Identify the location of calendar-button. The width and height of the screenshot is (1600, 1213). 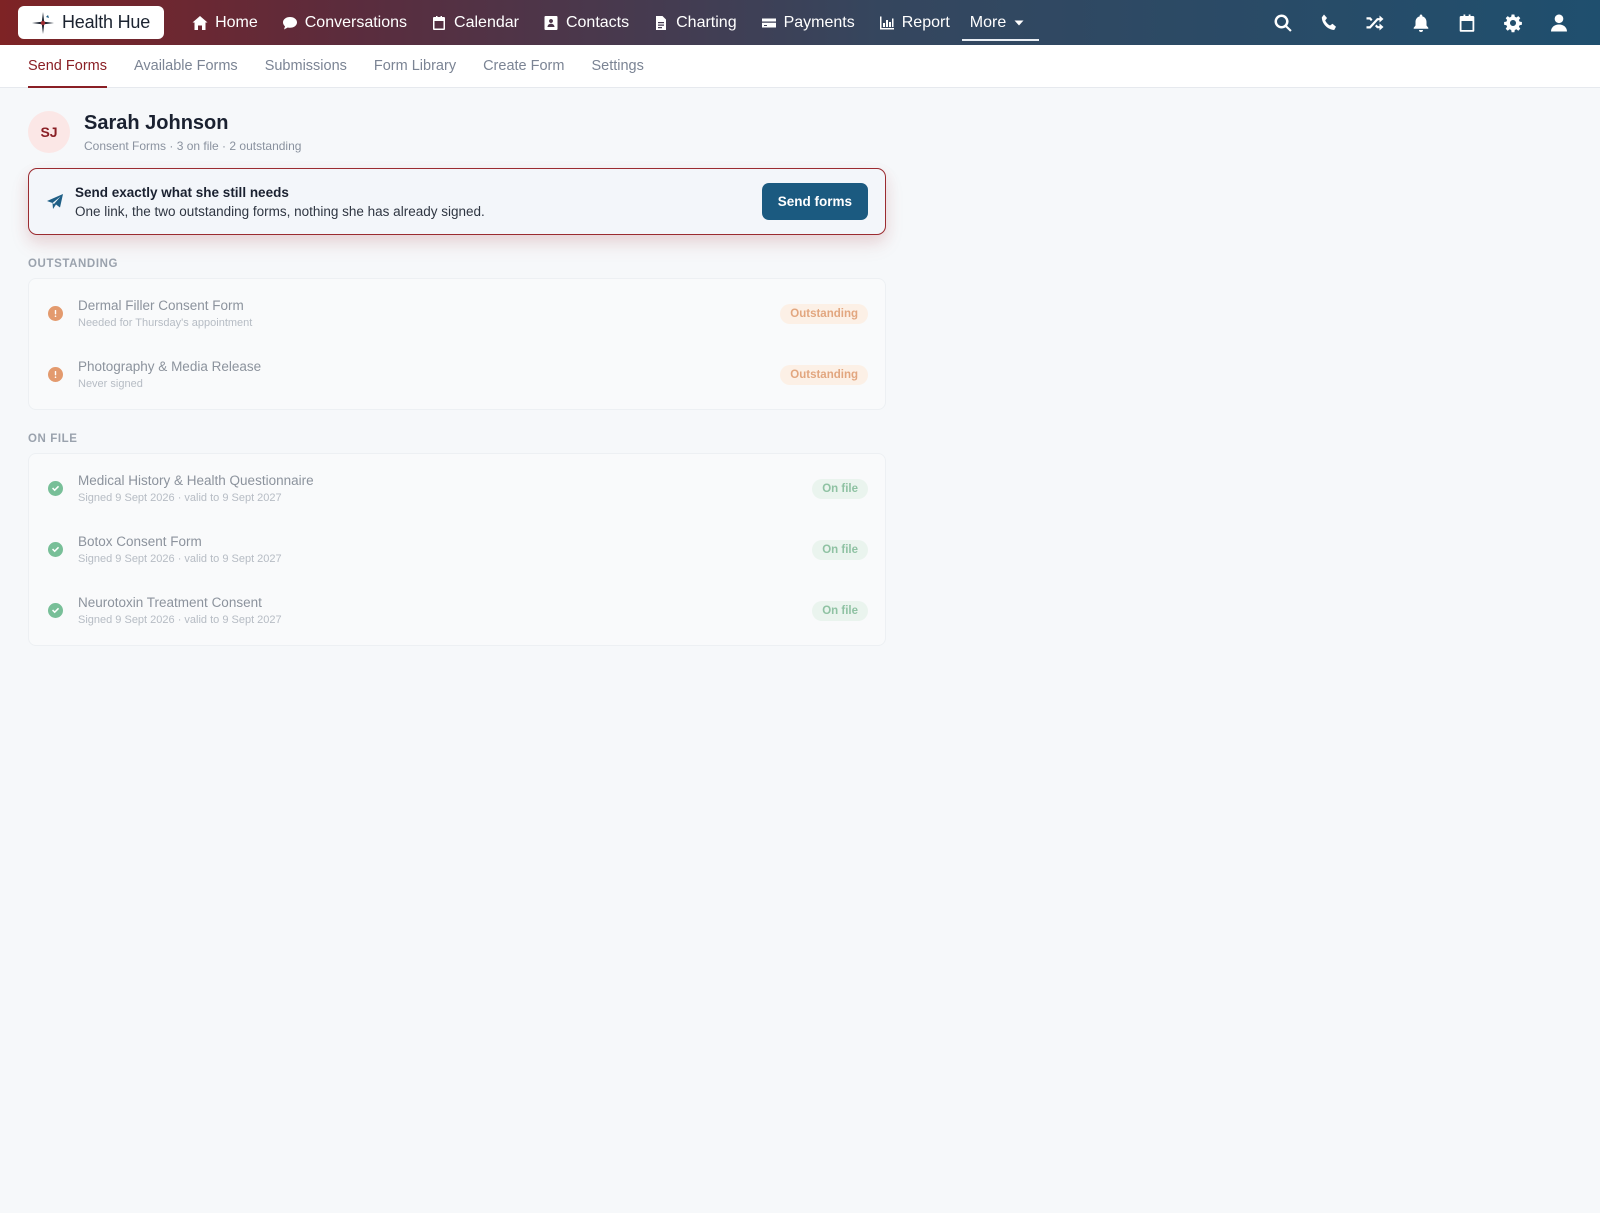
(1467, 22).